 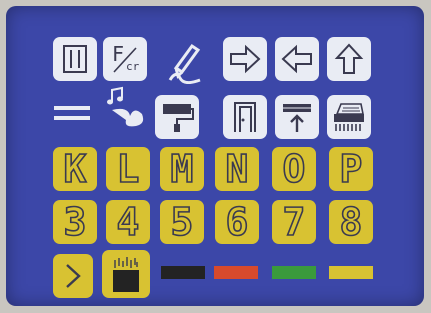 I want to click on arrow-up-icon, so click(x=349, y=58).